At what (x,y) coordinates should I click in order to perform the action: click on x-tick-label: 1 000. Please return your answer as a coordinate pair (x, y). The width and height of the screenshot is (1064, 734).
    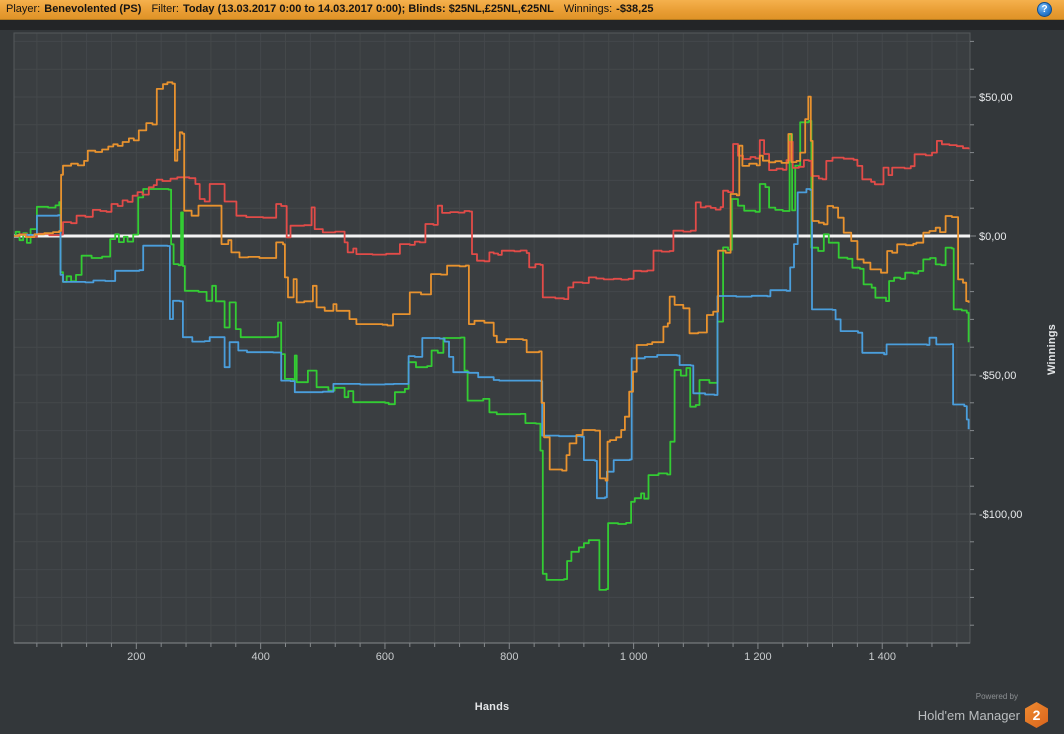
    Looking at the image, I should click on (634, 657).